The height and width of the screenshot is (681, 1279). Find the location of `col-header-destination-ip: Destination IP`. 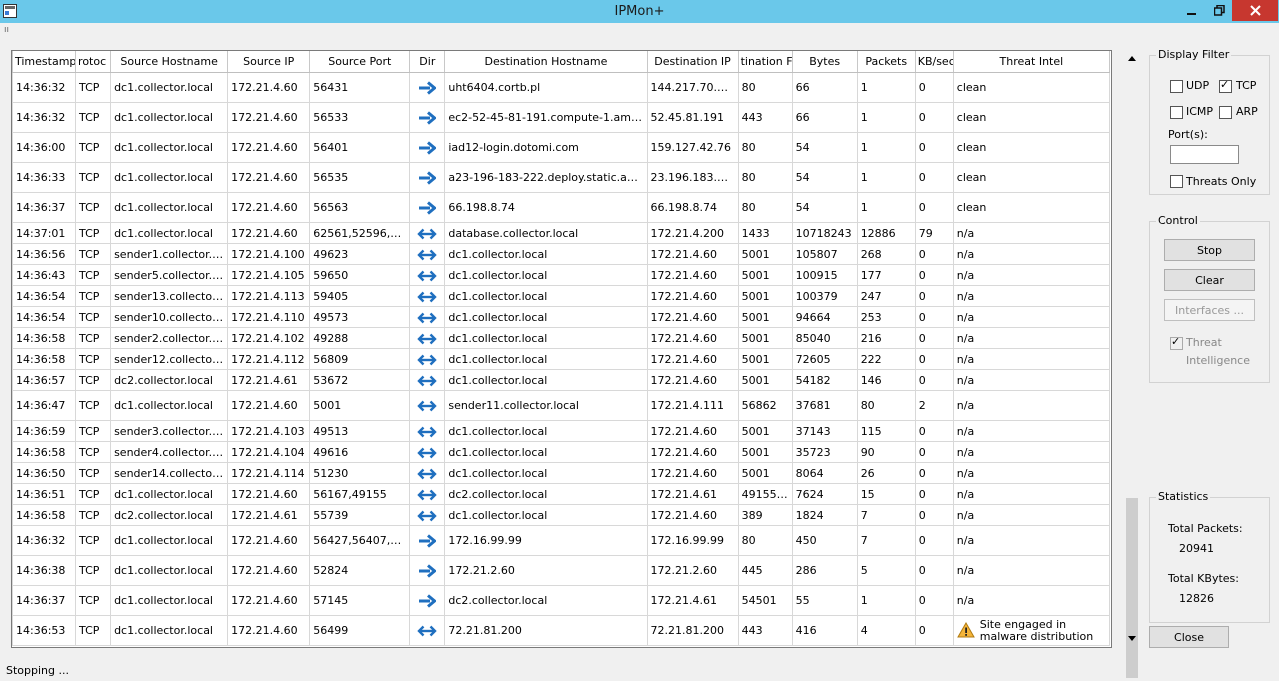

col-header-destination-ip: Destination IP is located at coordinates (692, 62).